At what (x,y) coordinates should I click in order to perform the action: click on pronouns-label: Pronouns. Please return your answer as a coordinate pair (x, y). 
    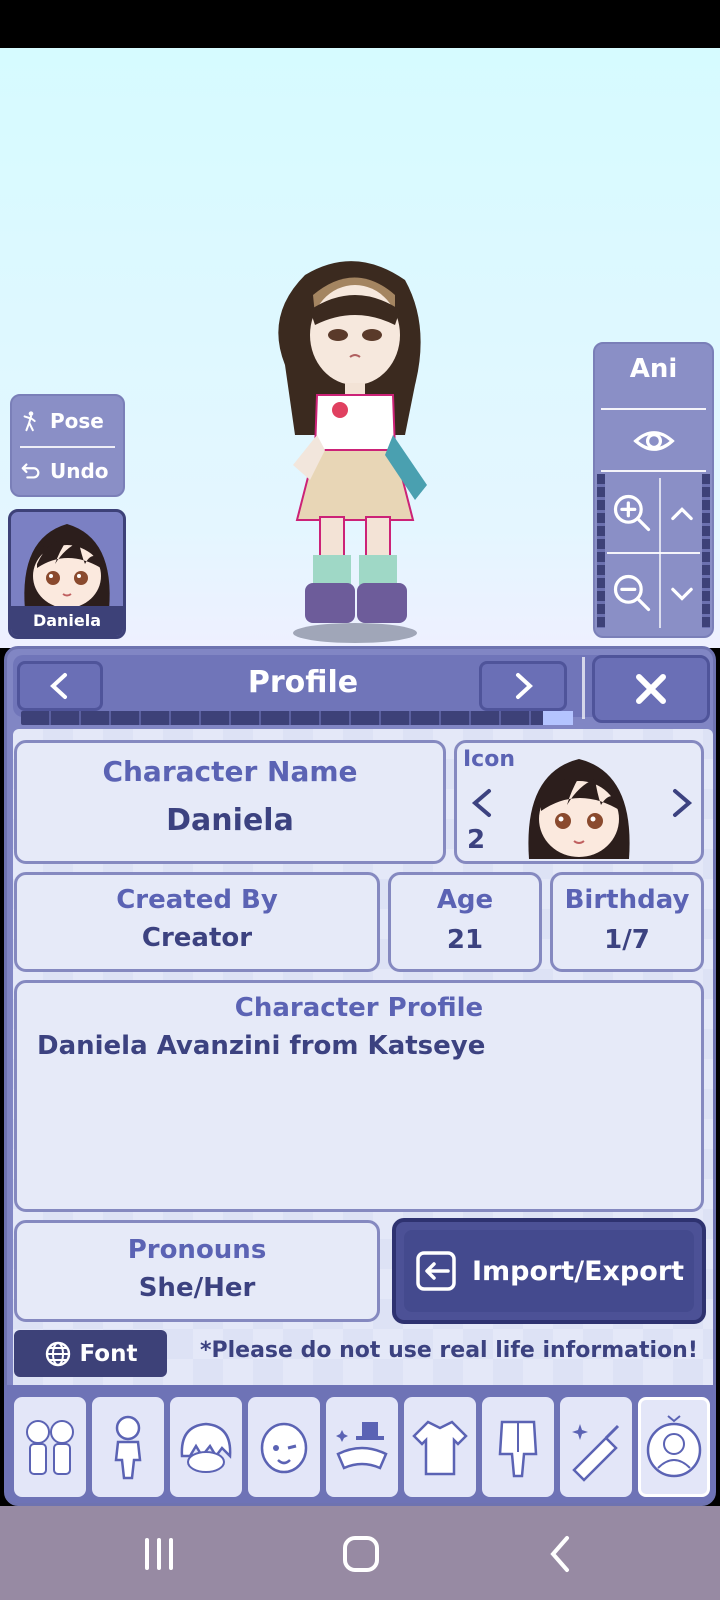
    Looking at the image, I should click on (197, 1250).